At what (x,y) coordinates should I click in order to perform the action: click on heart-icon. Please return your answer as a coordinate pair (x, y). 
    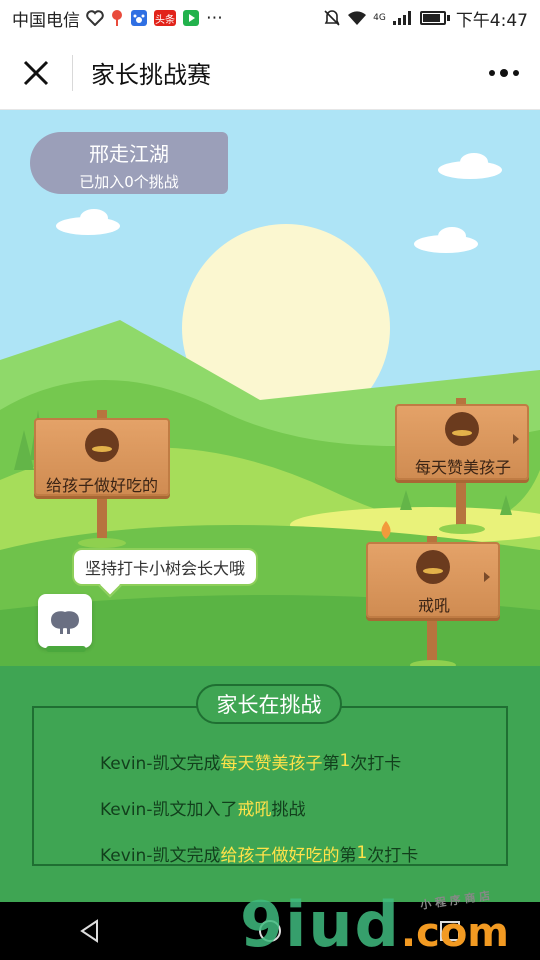
    Looking at the image, I should click on (95, 18).